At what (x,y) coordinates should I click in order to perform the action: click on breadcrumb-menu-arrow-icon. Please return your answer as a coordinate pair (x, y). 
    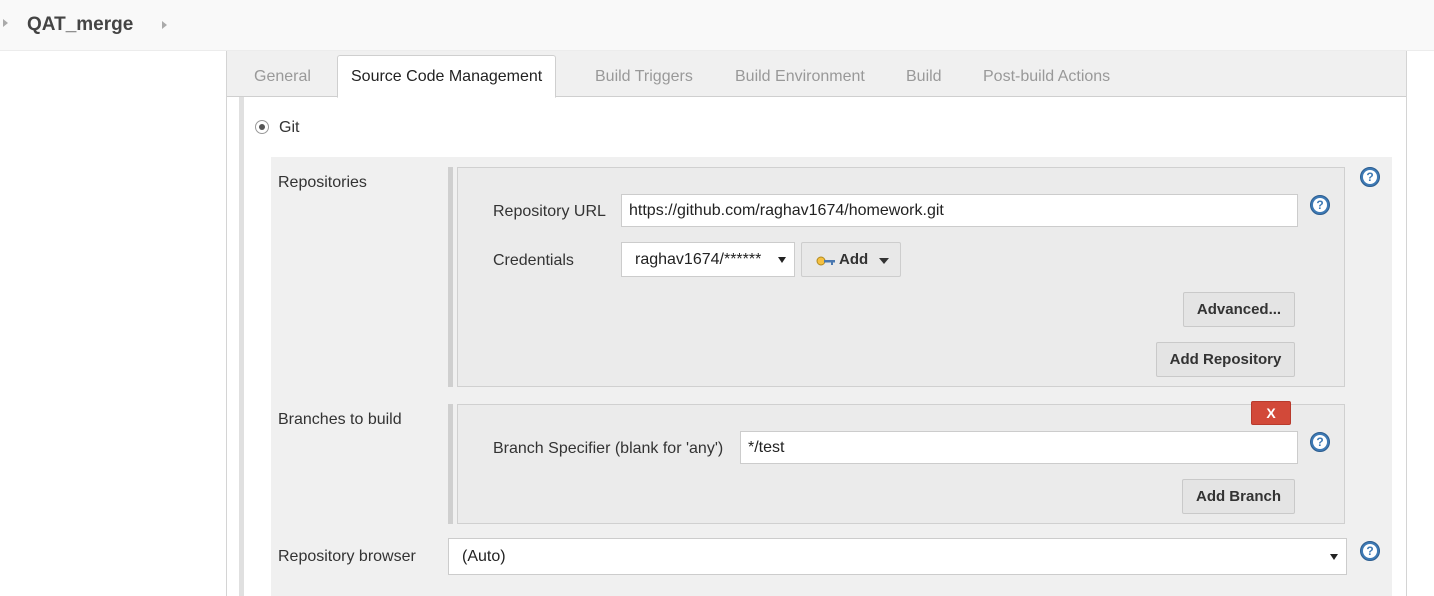
    Looking at the image, I should click on (164, 25).